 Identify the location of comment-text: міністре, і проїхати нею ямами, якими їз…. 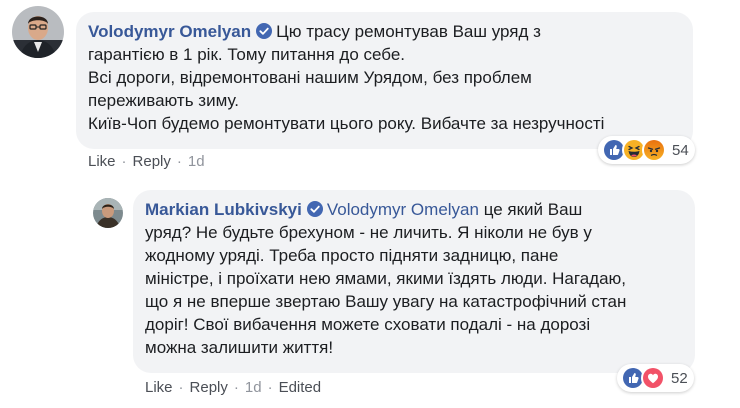
(385, 278).